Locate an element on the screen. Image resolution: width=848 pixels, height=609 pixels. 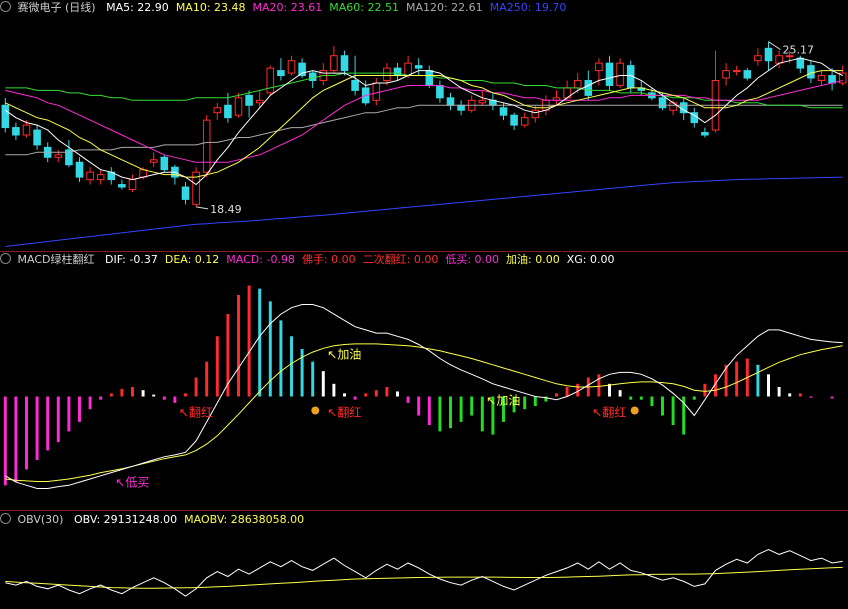
signal-jiayou-1: ↖加油 is located at coordinates (344, 355).